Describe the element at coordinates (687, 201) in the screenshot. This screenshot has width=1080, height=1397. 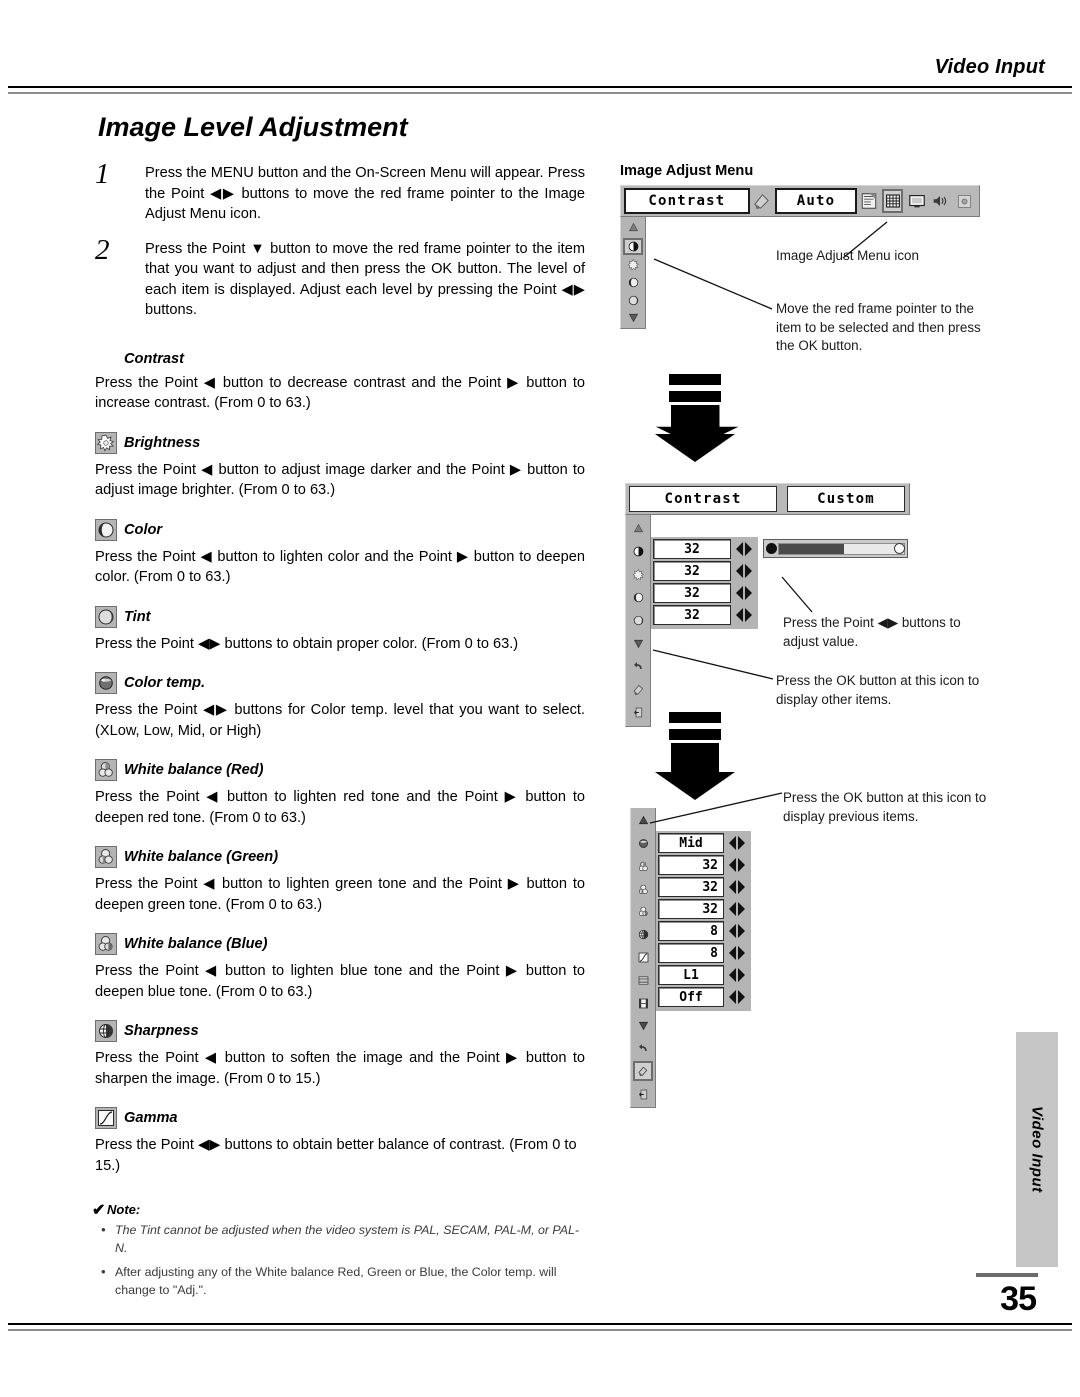
I see `osd-menu-label: Contrast` at that location.